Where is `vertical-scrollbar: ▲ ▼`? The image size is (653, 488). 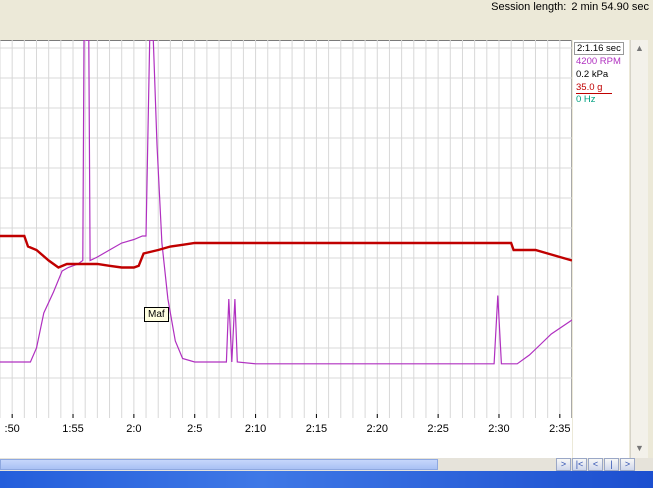 vertical-scrollbar: ▲ ▼ is located at coordinates (639, 249).